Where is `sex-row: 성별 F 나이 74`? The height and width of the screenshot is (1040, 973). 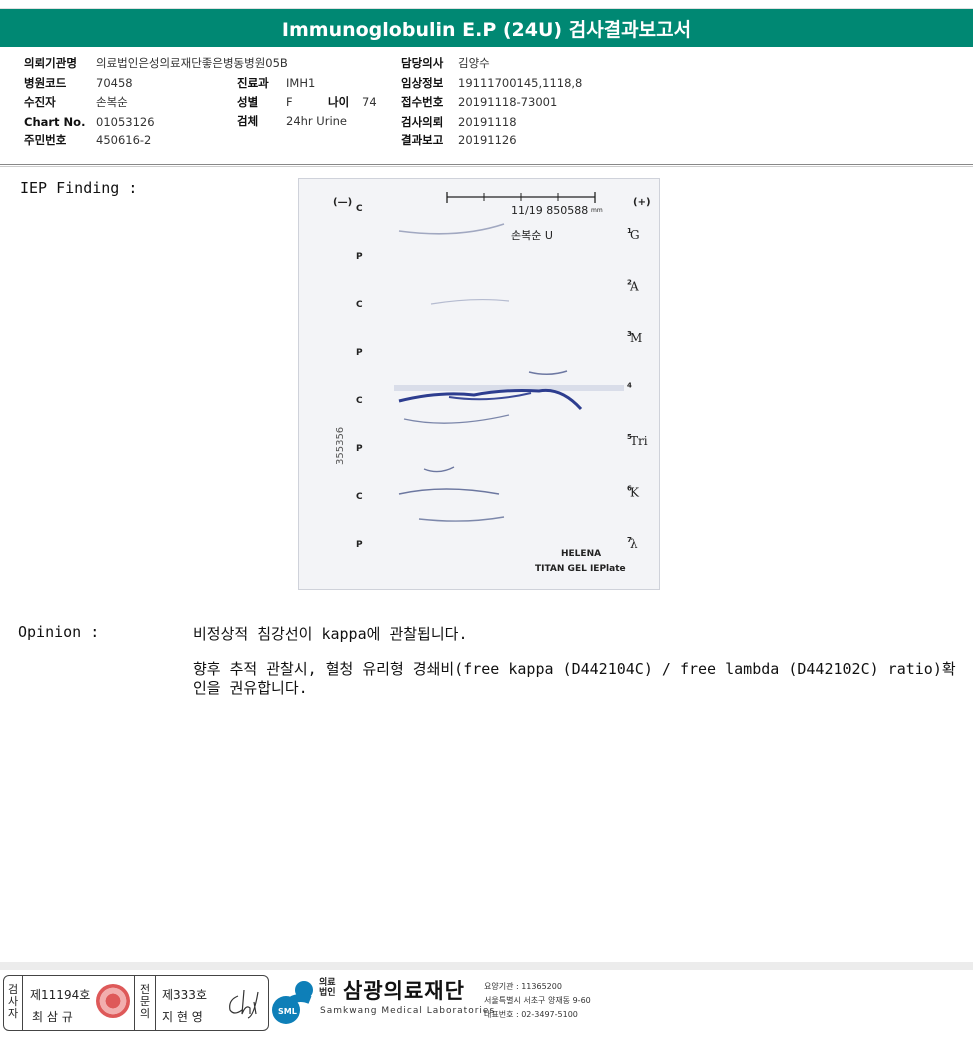
sex-row: 성별 F 나이 74 is located at coordinates (307, 102).